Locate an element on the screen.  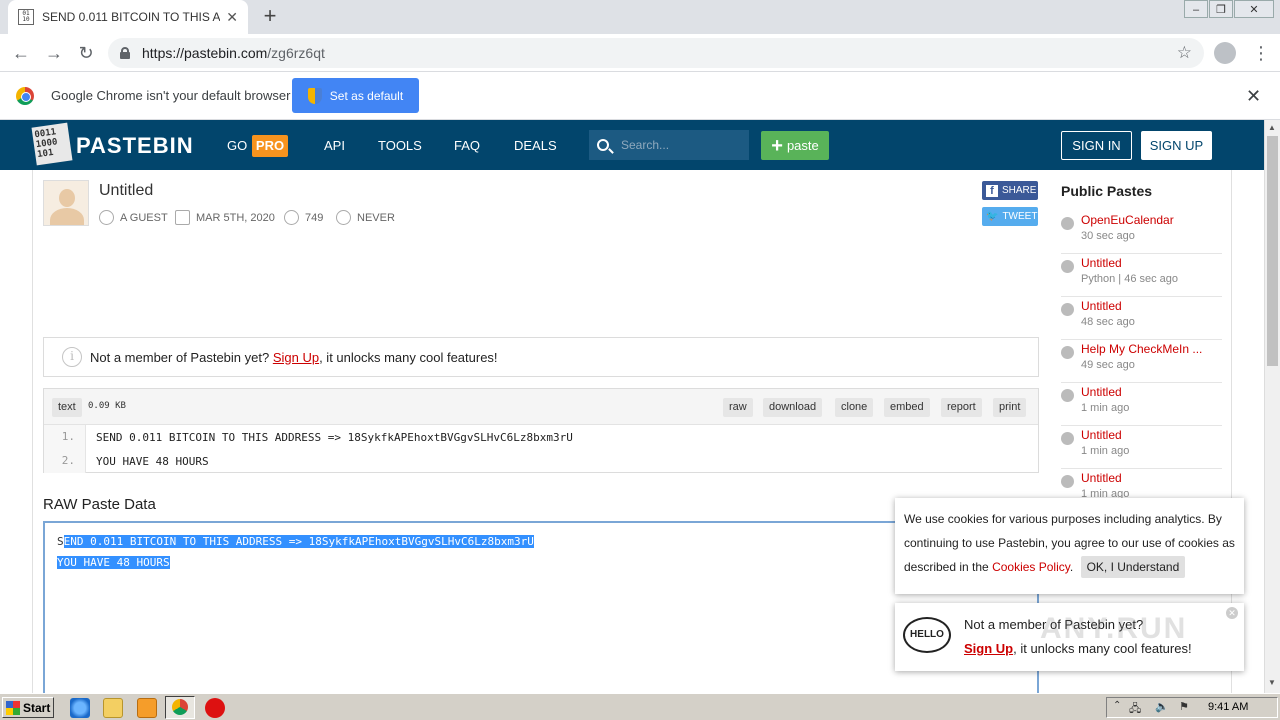
restore-icon: ❐ is located at coordinates (1221, 9).